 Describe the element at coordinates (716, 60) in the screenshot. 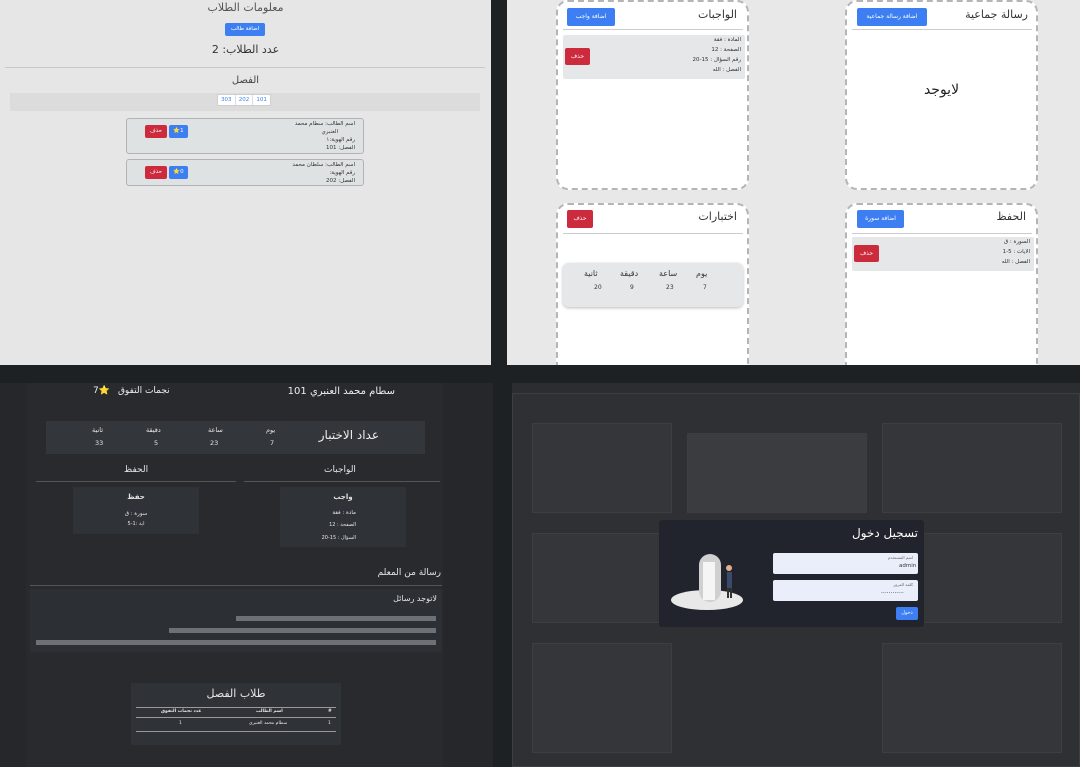

I see `homework-question: رقم السؤال : 15-20` at that location.